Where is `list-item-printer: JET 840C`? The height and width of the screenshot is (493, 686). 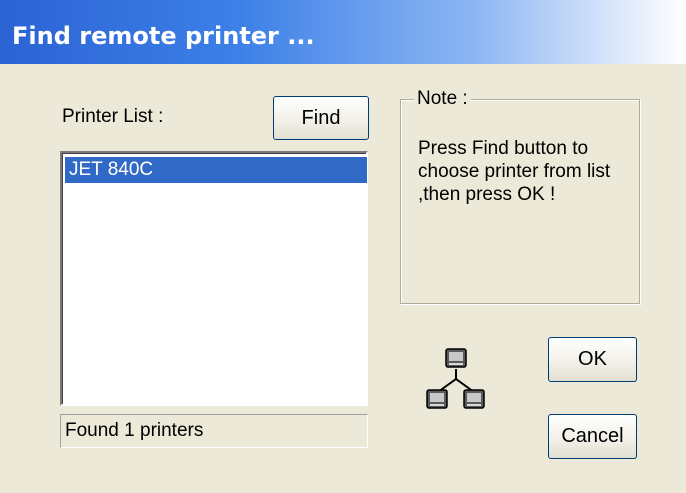
list-item-printer: JET 840C is located at coordinates (216, 170).